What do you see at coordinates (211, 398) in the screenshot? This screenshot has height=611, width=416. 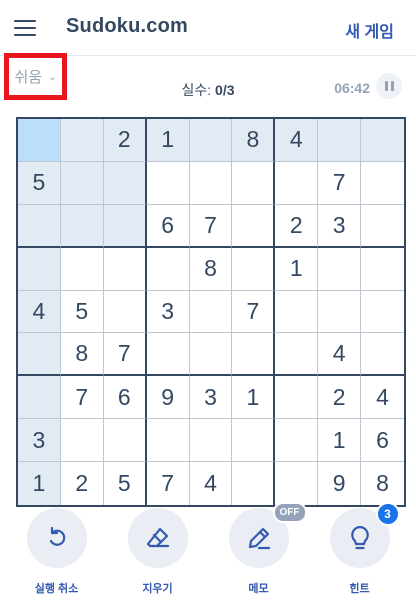 I see `sudoku-cell-r7c5: 3` at bounding box center [211, 398].